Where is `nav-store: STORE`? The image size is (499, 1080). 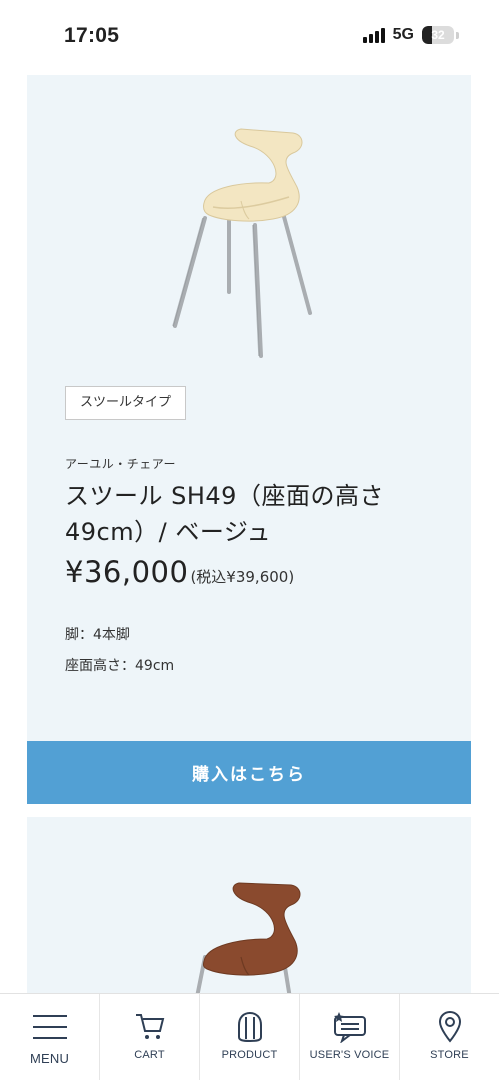
nav-store: STORE is located at coordinates (449, 1037).